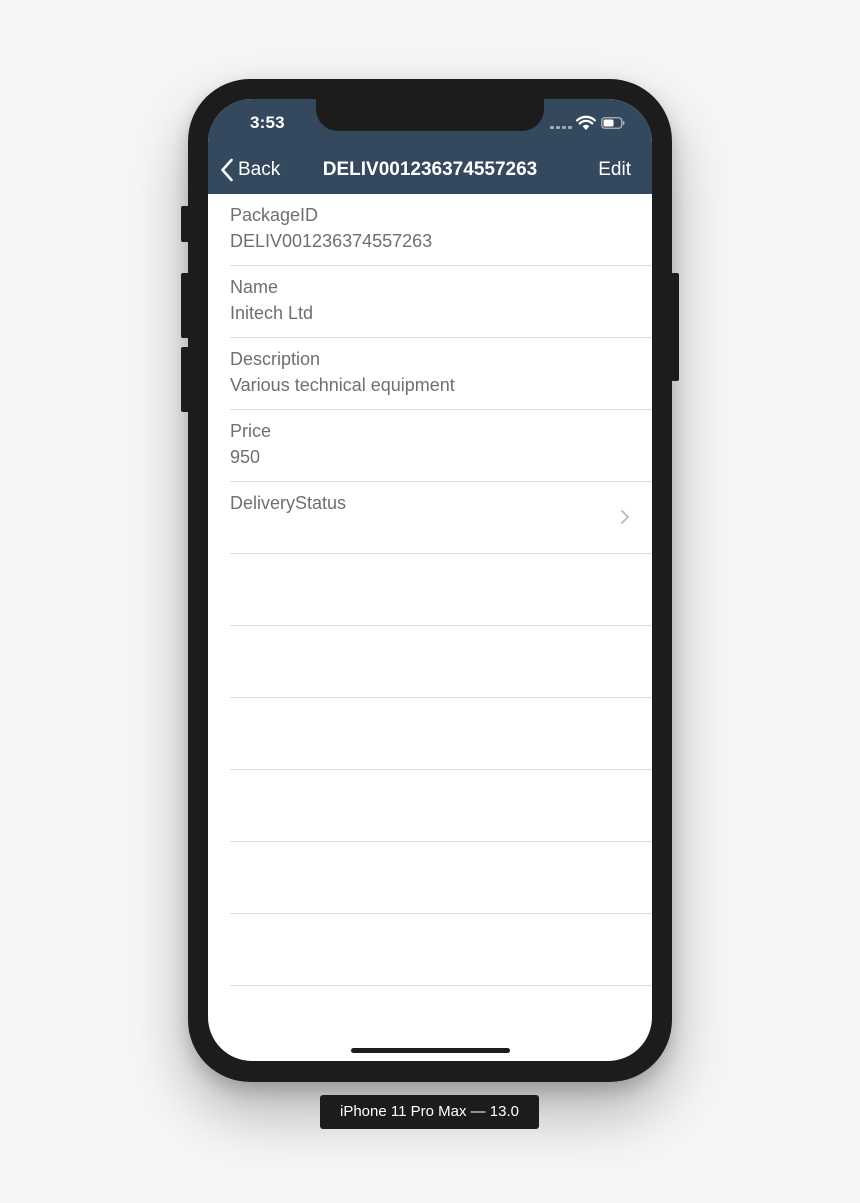 This screenshot has width=860, height=1203. Describe the element at coordinates (254, 287) in the screenshot. I see `field-label: Name` at that location.